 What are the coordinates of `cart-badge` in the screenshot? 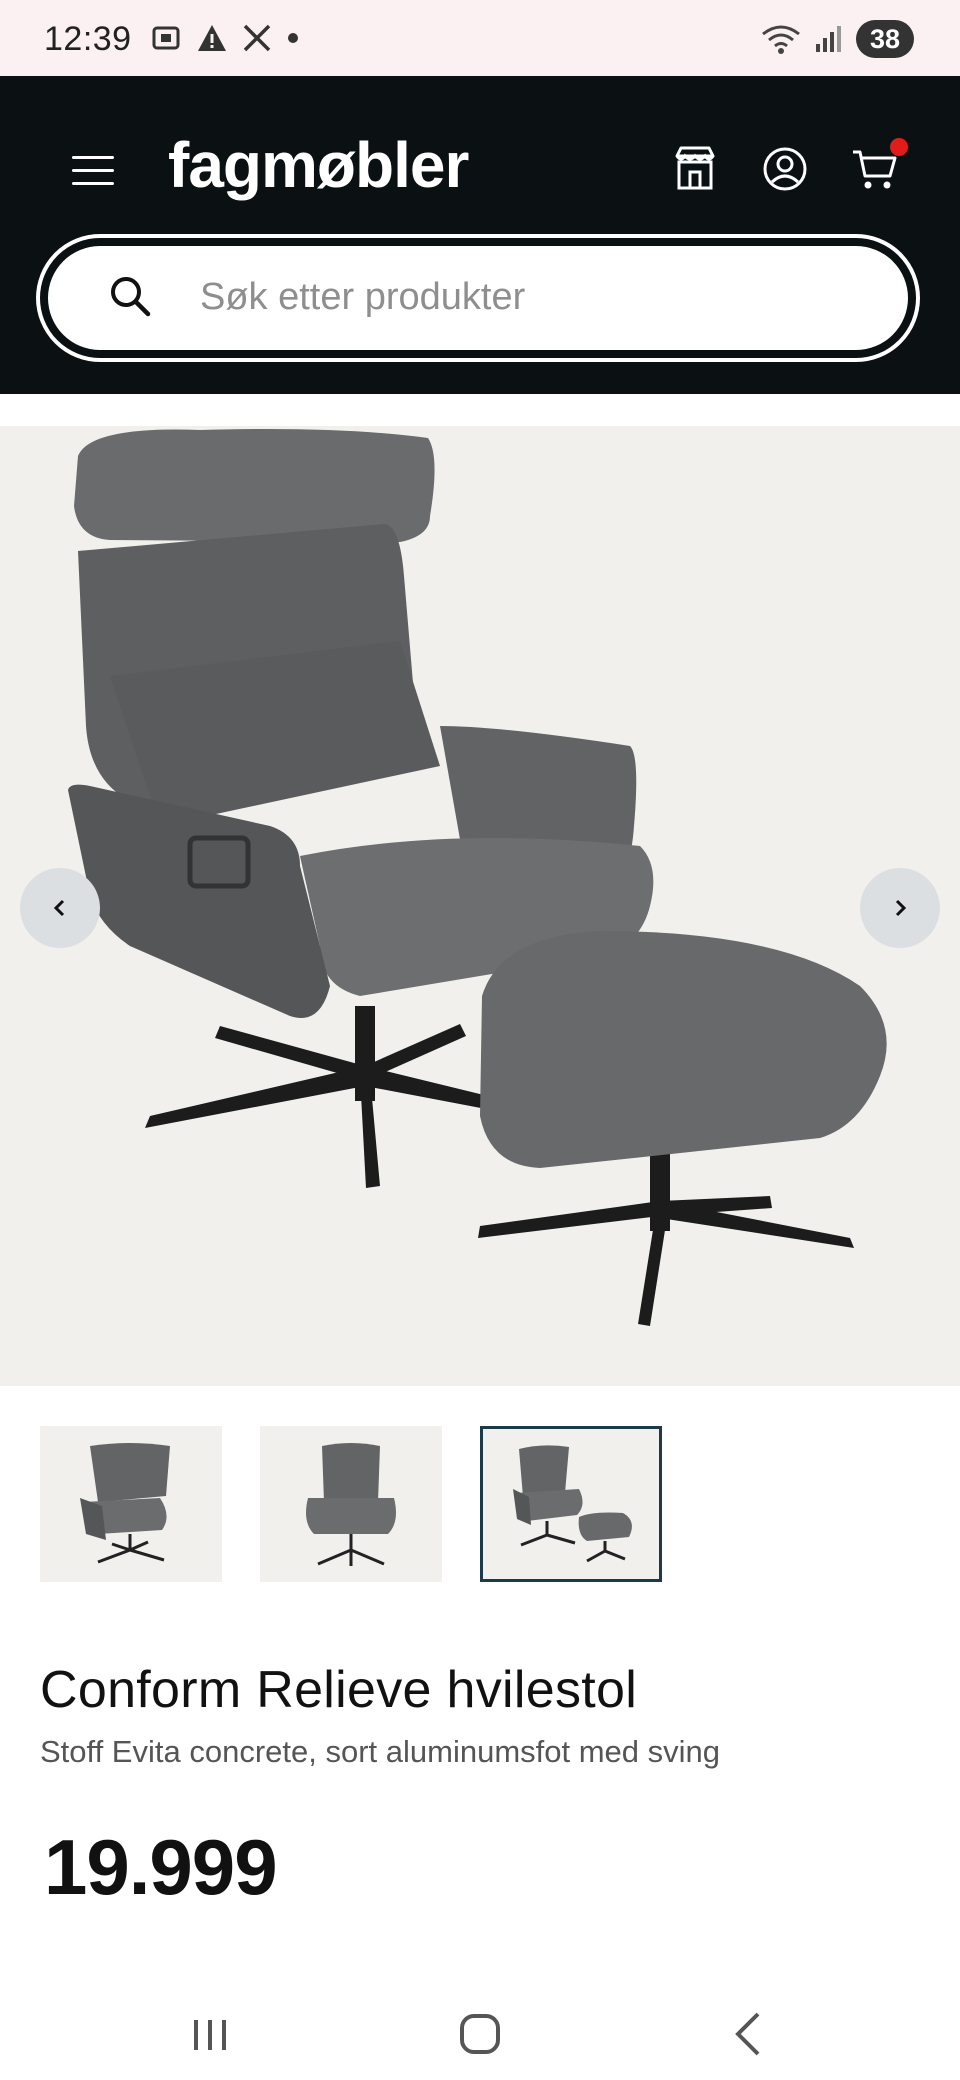 It's located at (899, 147).